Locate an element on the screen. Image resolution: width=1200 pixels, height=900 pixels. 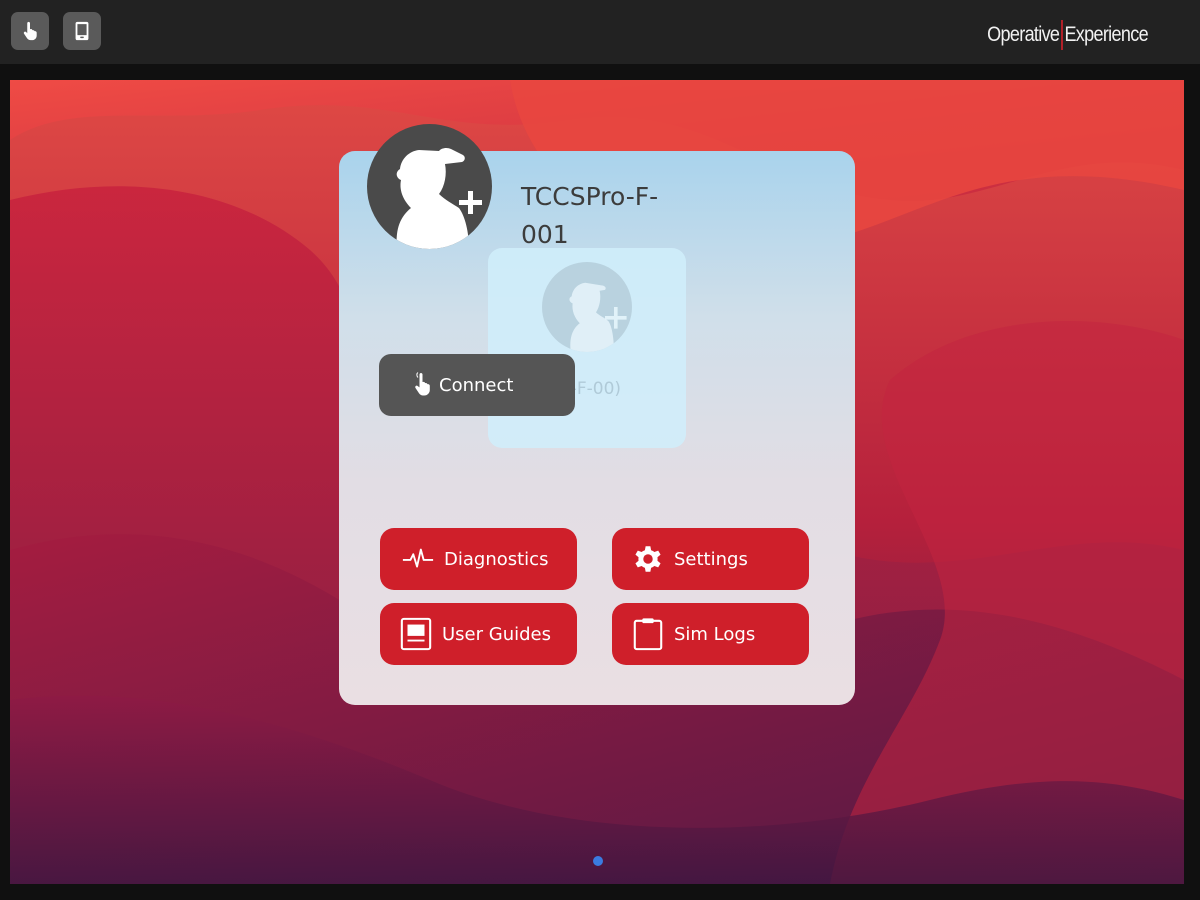
add-user-avatar is located at coordinates (429, 186).